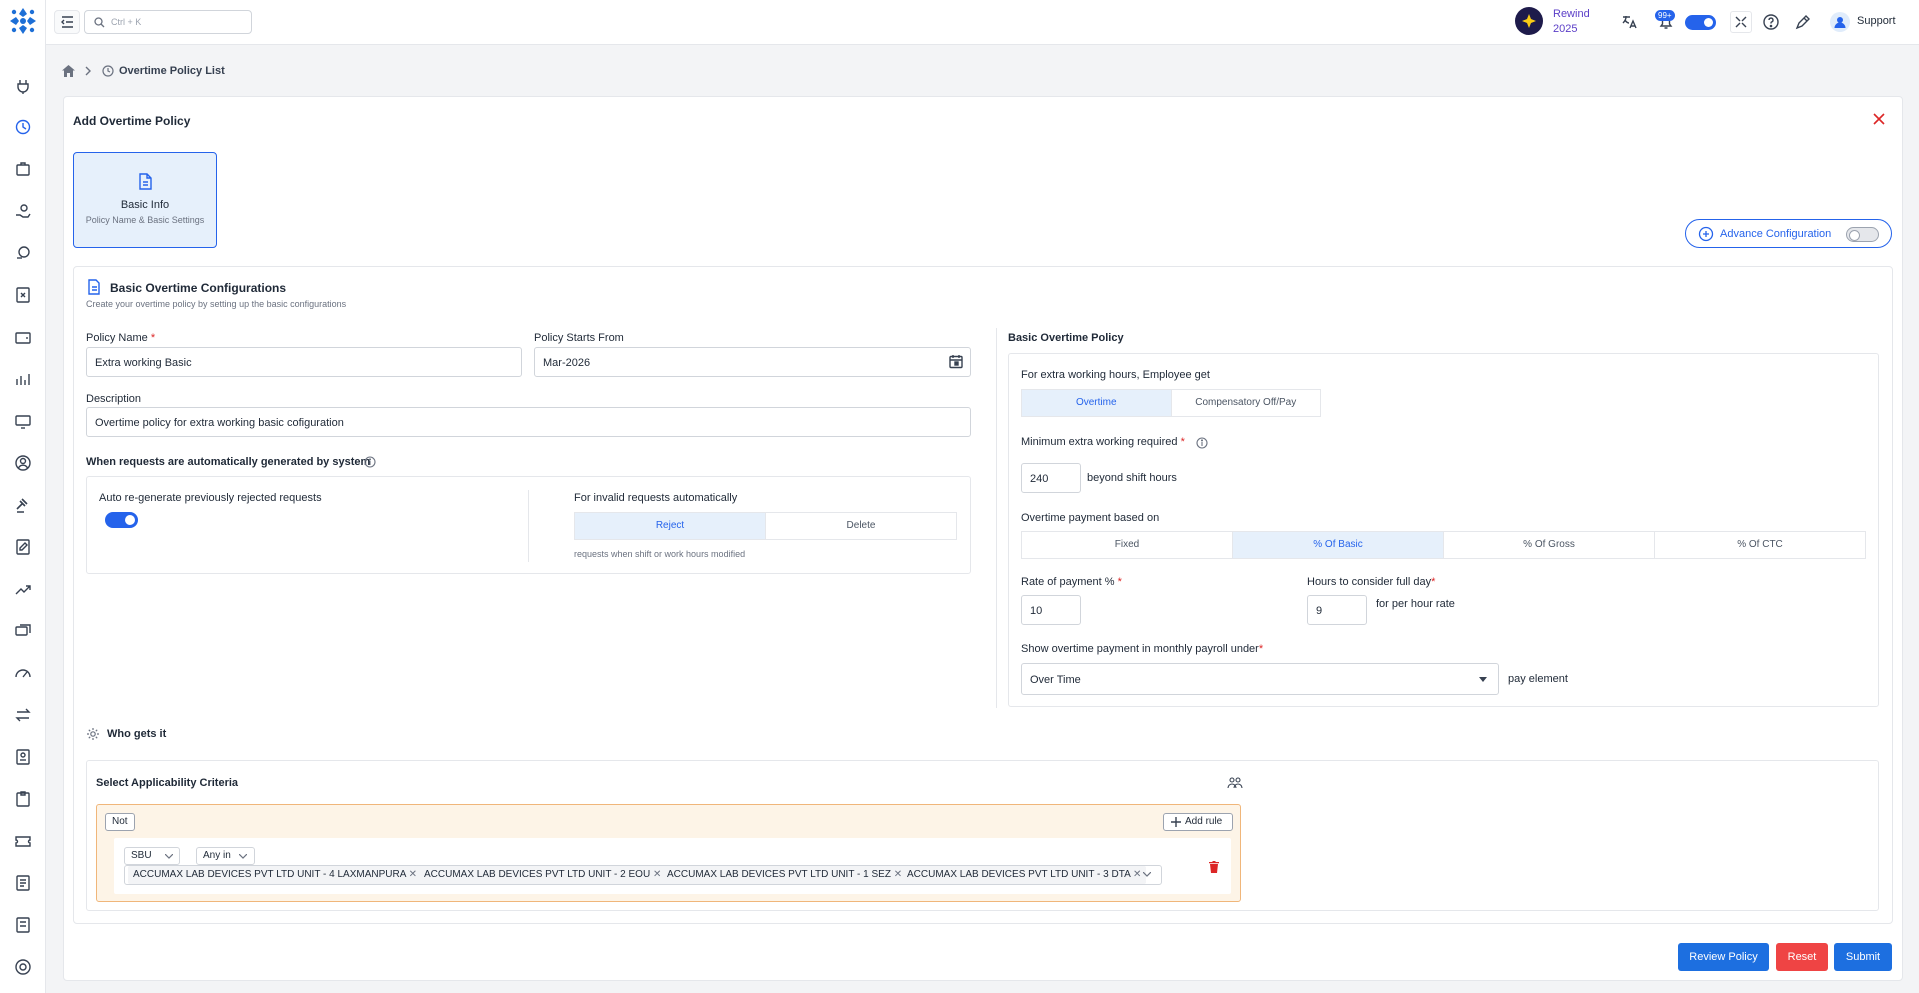 This screenshot has height=993, width=1919. I want to click on dropdown-caret-icon, so click(1483, 679).